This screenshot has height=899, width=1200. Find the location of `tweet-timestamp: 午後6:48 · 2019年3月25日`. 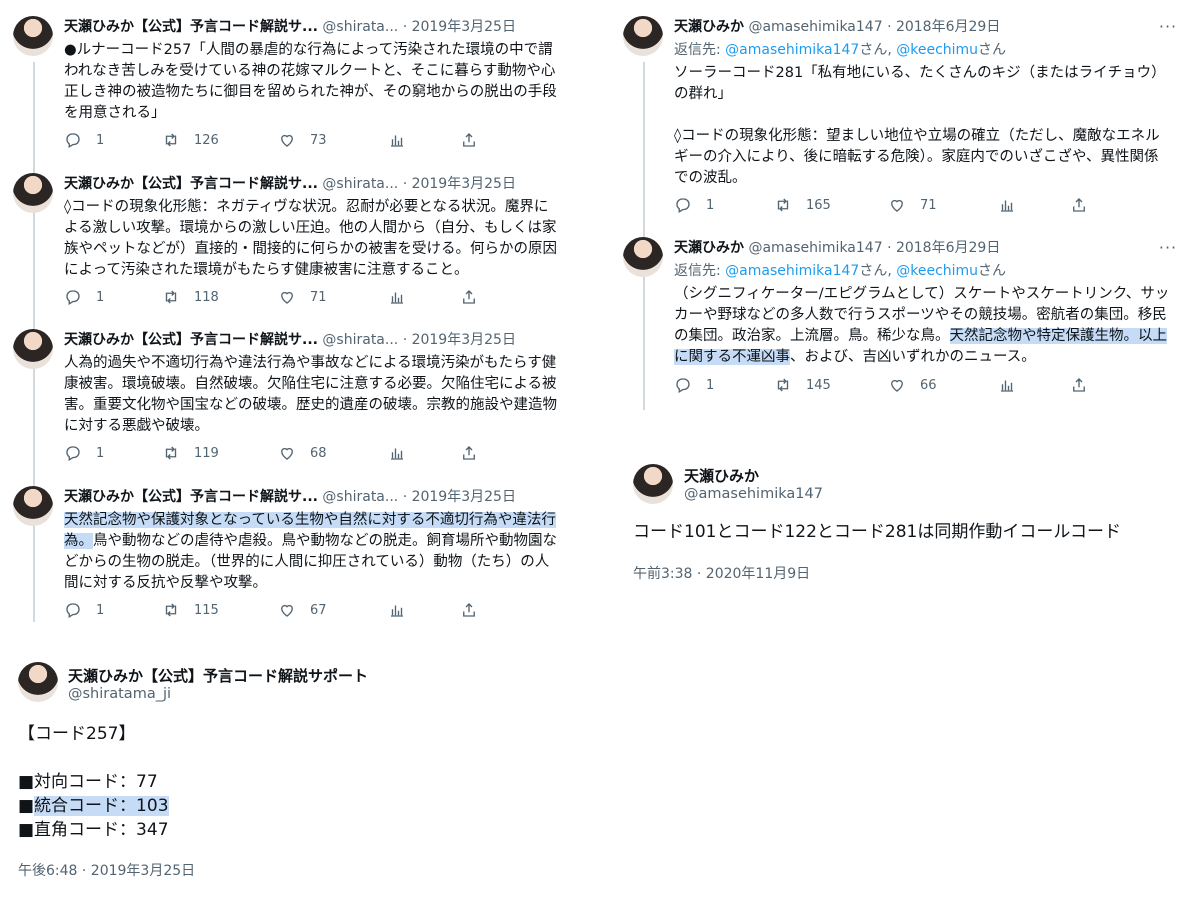

tweet-timestamp: 午後6:48 · 2019年3月25日 is located at coordinates (106, 870).